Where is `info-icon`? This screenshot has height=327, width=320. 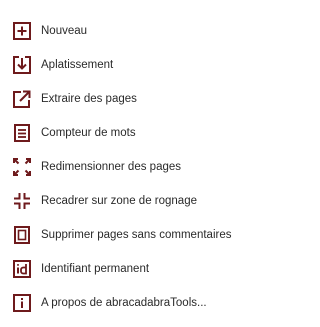
info-icon is located at coordinates (22, 303).